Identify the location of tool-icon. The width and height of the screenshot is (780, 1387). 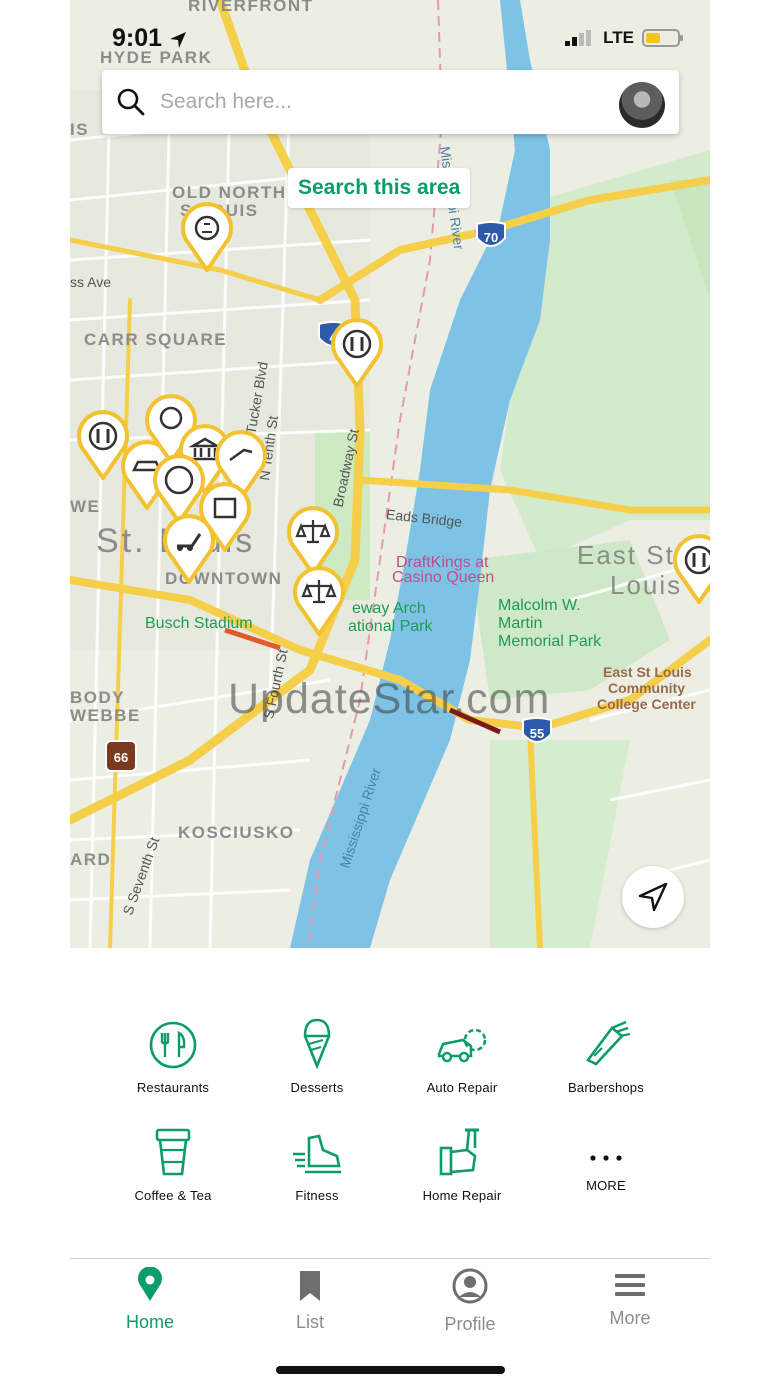
(459, 1152).